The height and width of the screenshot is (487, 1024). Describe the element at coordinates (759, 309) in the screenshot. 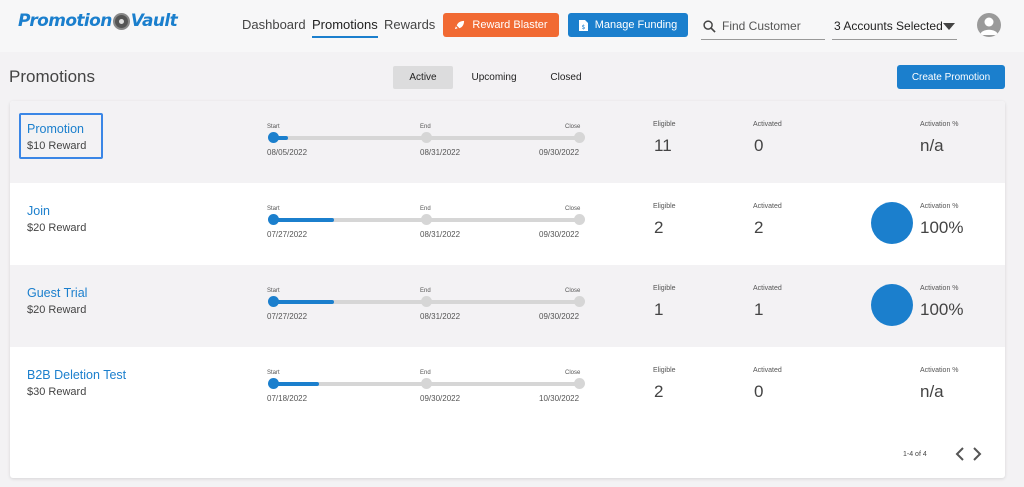

I see `activated-count: 1` at that location.